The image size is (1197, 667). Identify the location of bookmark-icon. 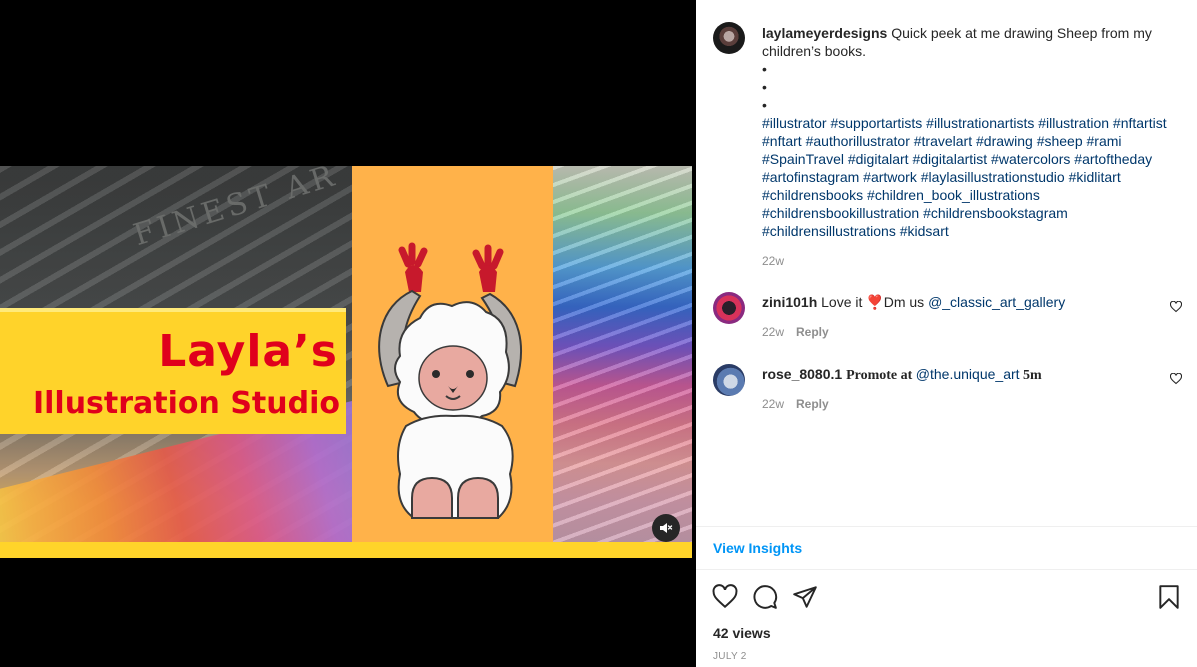
(1169, 597).